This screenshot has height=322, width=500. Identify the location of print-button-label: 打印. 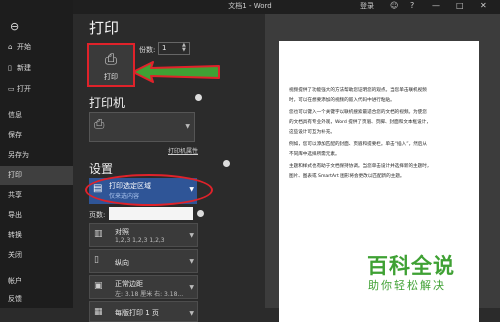
(111, 77).